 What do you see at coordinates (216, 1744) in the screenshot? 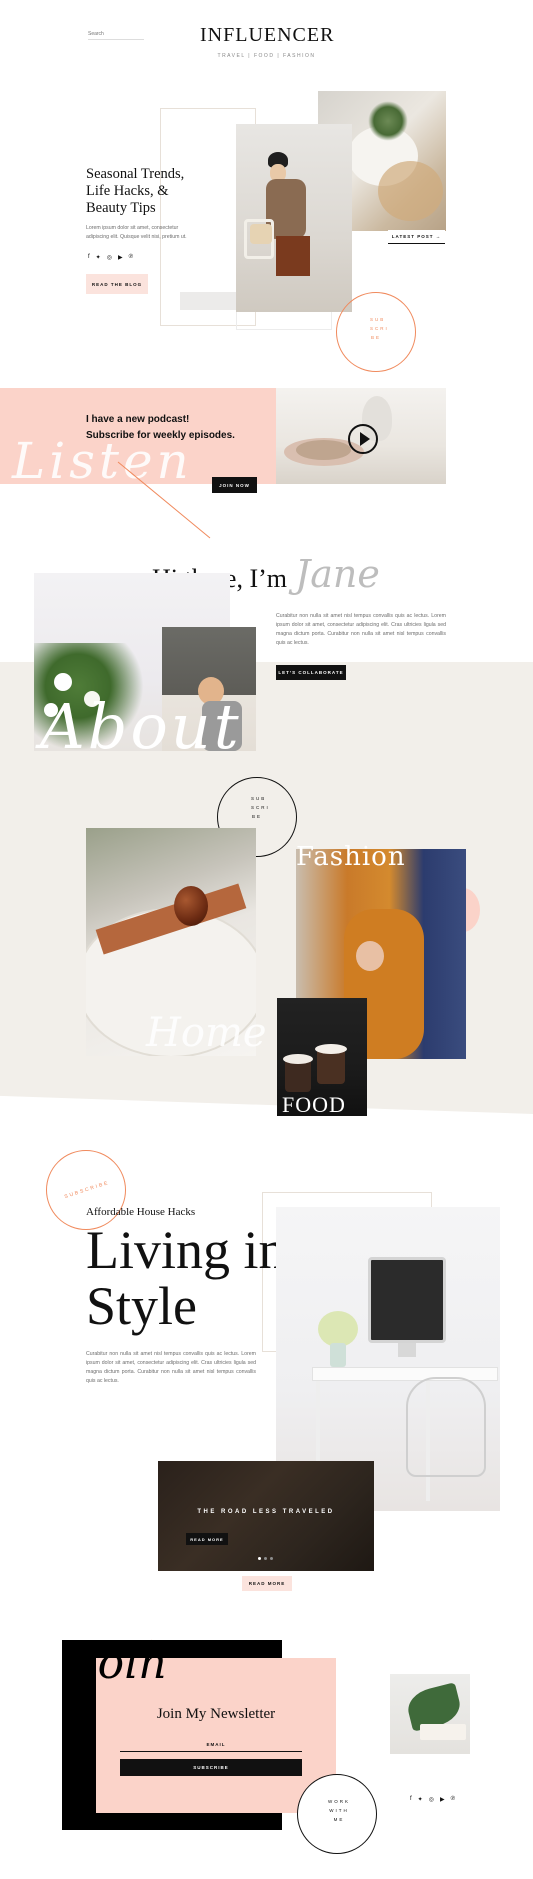
I see `newsletter-email-label: EMAIL` at bounding box center [216, 1744].